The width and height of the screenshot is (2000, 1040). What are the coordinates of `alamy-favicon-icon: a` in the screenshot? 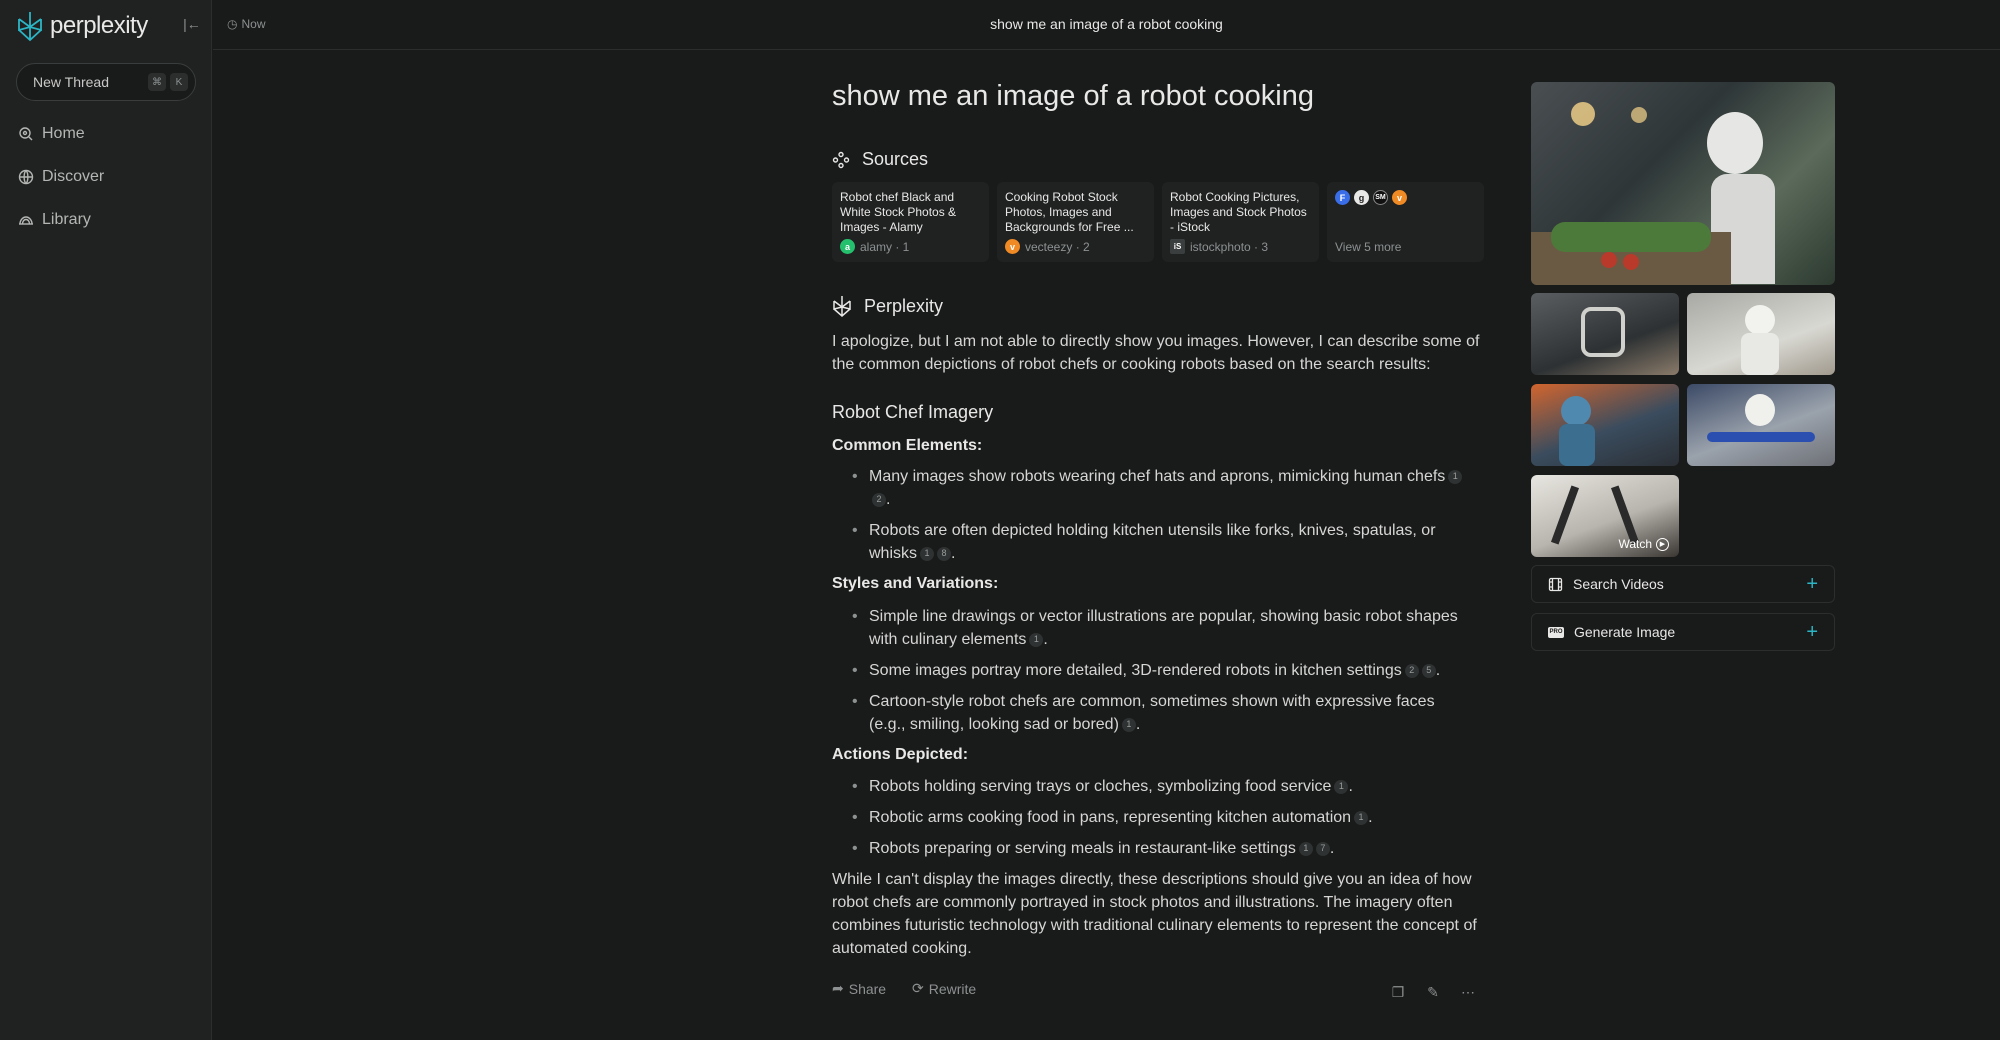 It's located at (847, 246).